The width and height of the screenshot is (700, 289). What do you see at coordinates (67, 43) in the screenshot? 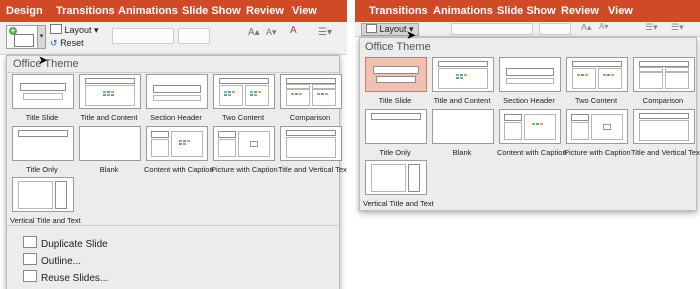
I see `reset-button: ↺ Reset` at bounding box center [67, 43].